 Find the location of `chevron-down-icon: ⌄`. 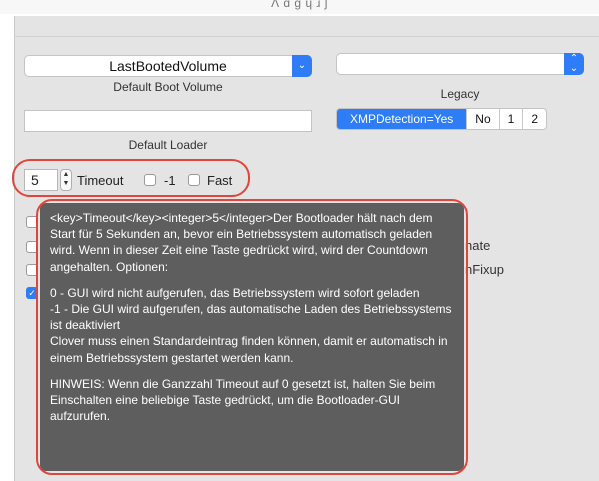

chevron-down-icon: ⌄ is located at coordinates (302, 66).